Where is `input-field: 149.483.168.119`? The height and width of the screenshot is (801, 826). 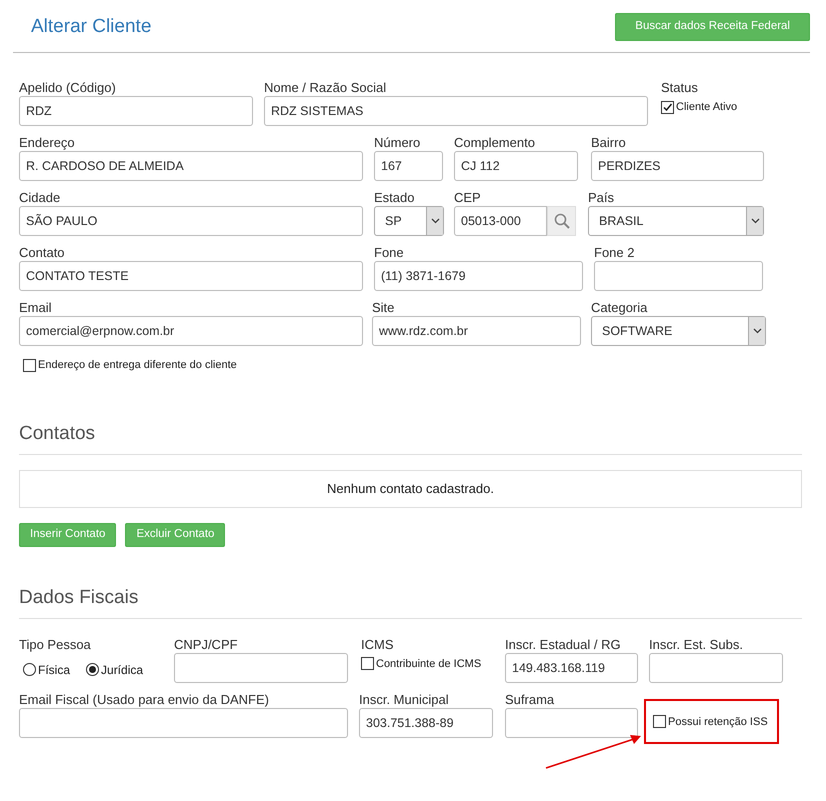 input-field: 149.483.168.119 is located at coordinates (571, 667).